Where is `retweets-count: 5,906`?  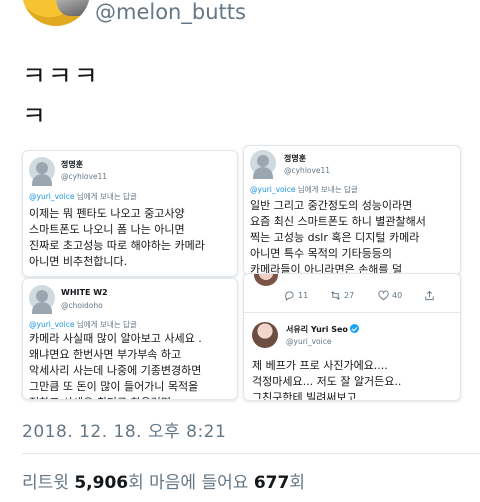
retweets-count: 5,906 is located at coordinates (101, 483).